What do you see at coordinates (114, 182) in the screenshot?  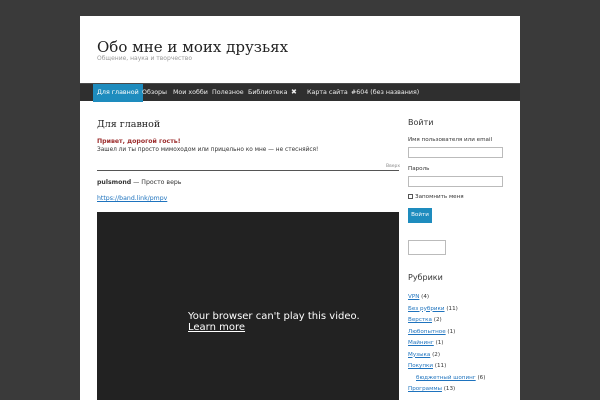 I see `post-author: pulsmond` at bounding box center [114, 182].